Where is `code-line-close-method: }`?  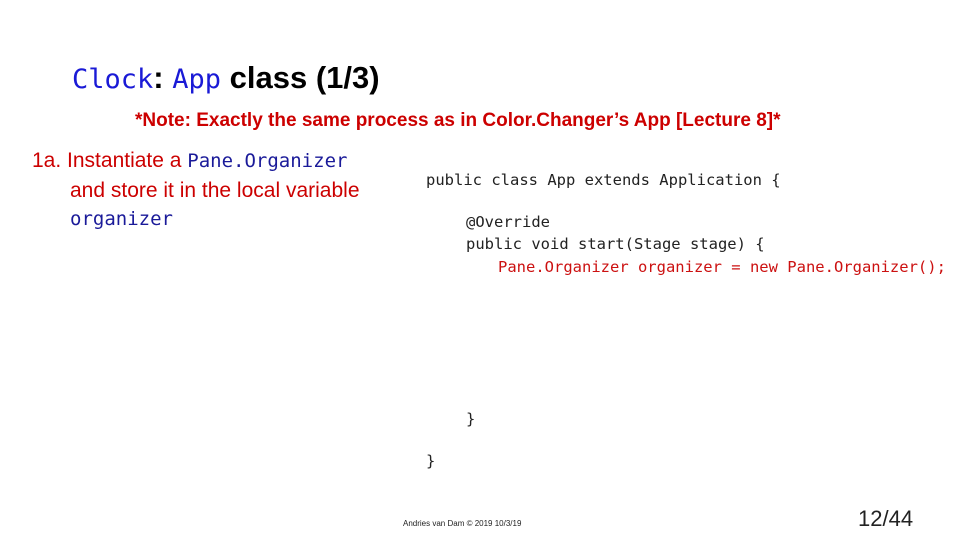
code-line-close-method: } is located at coordinates (471, 419).